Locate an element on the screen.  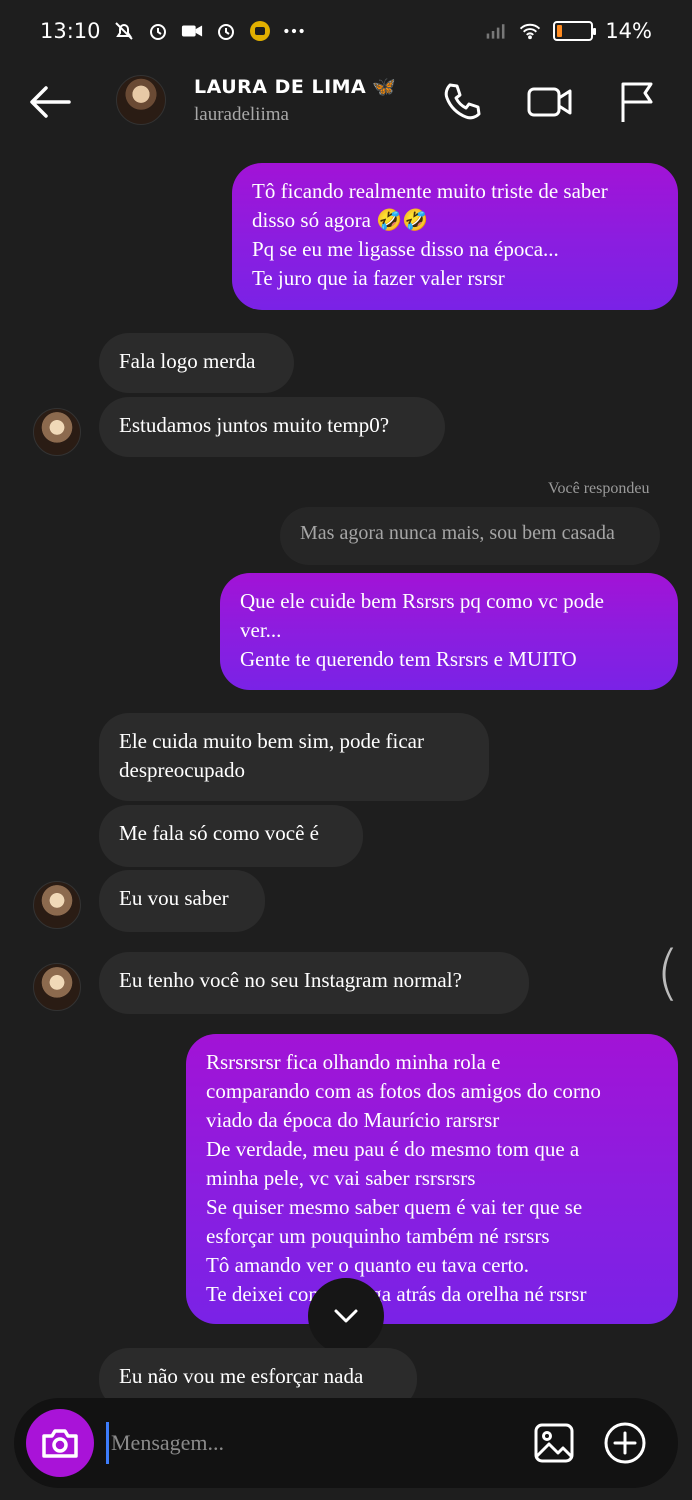
add-more-button is located at coordinates (625, 1443).